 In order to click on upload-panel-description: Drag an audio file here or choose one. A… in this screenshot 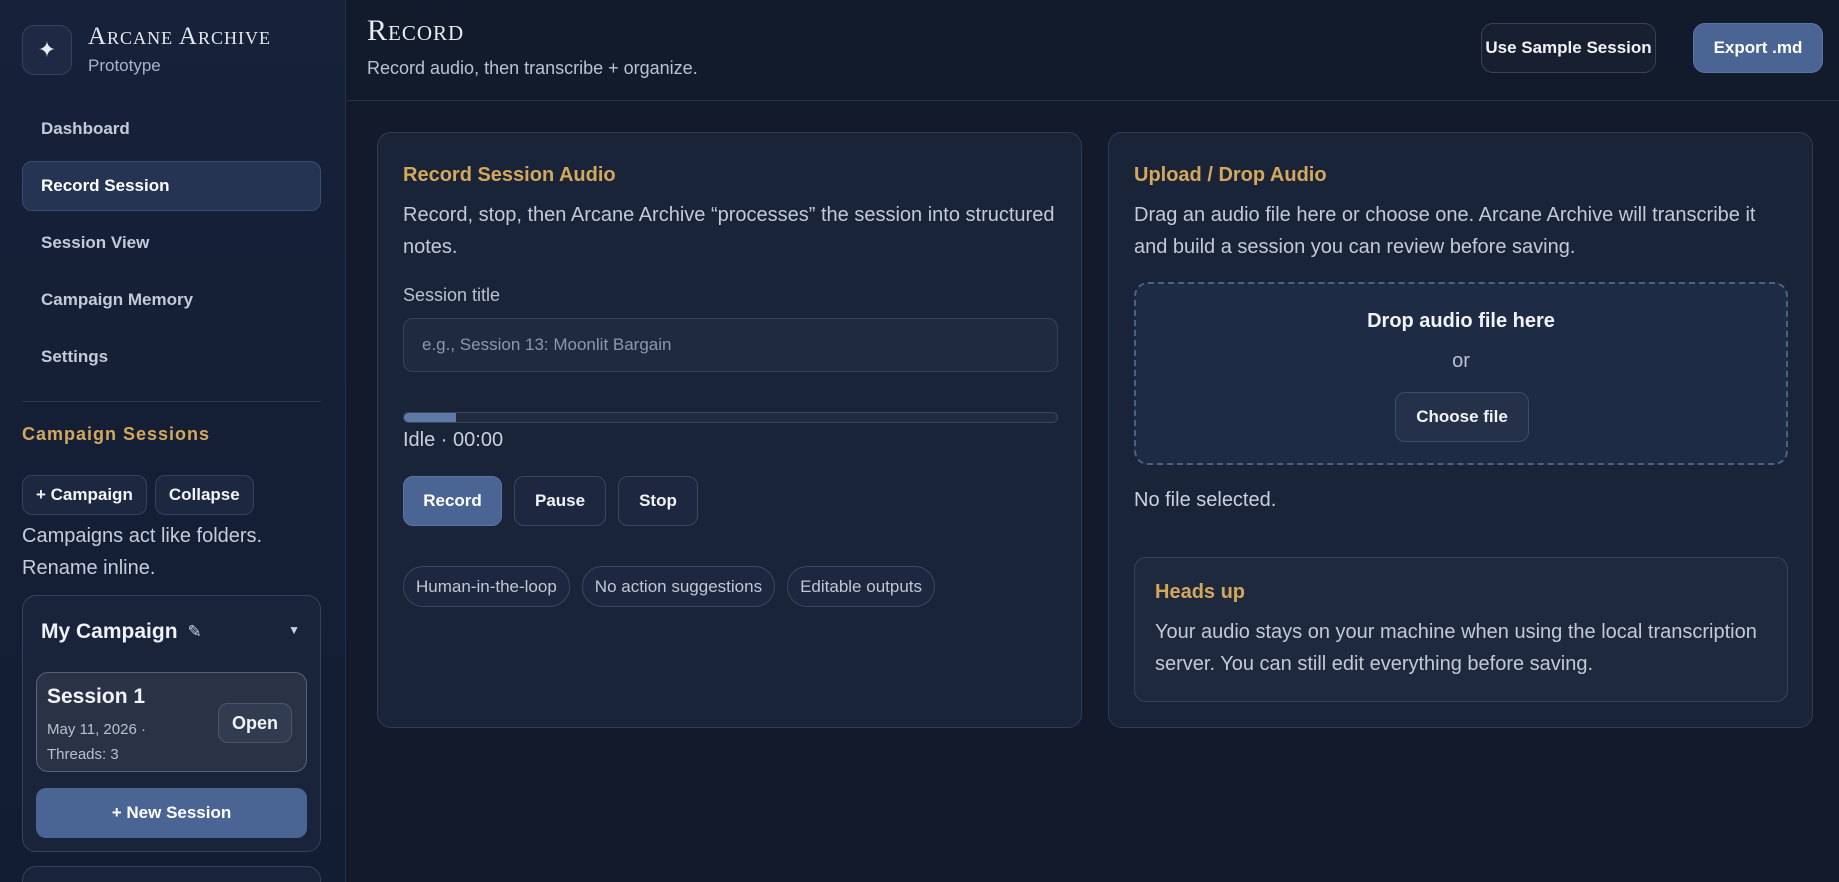, I will do `click(1445, 231)`.